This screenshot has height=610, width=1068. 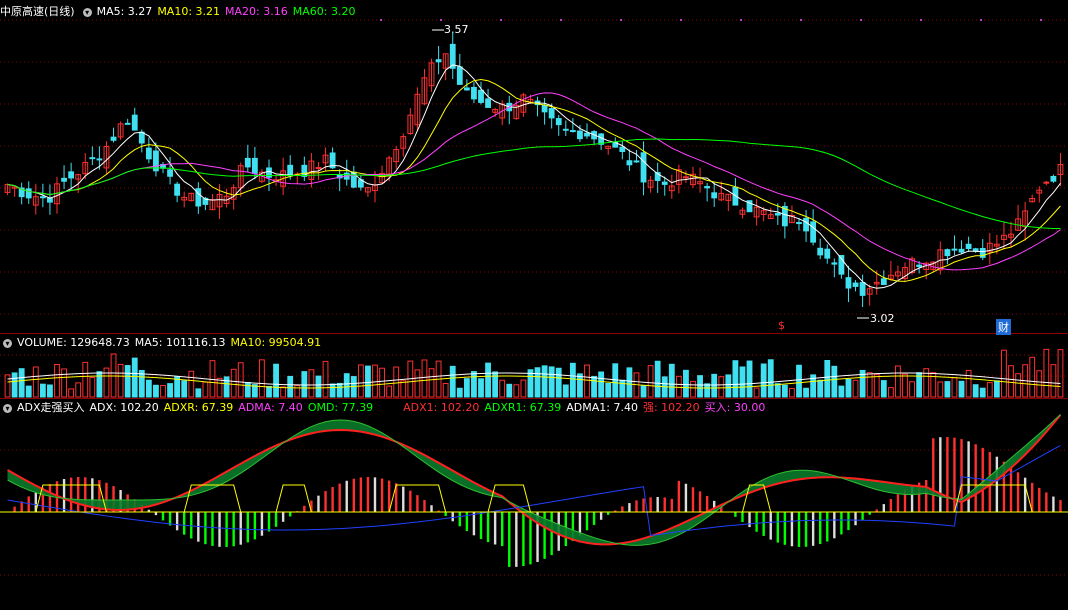 What do you see at coordinates (270, 407) in the screenshot?
I see `adma-label: ADMA: 7.40` at bounding box center [270, 407].